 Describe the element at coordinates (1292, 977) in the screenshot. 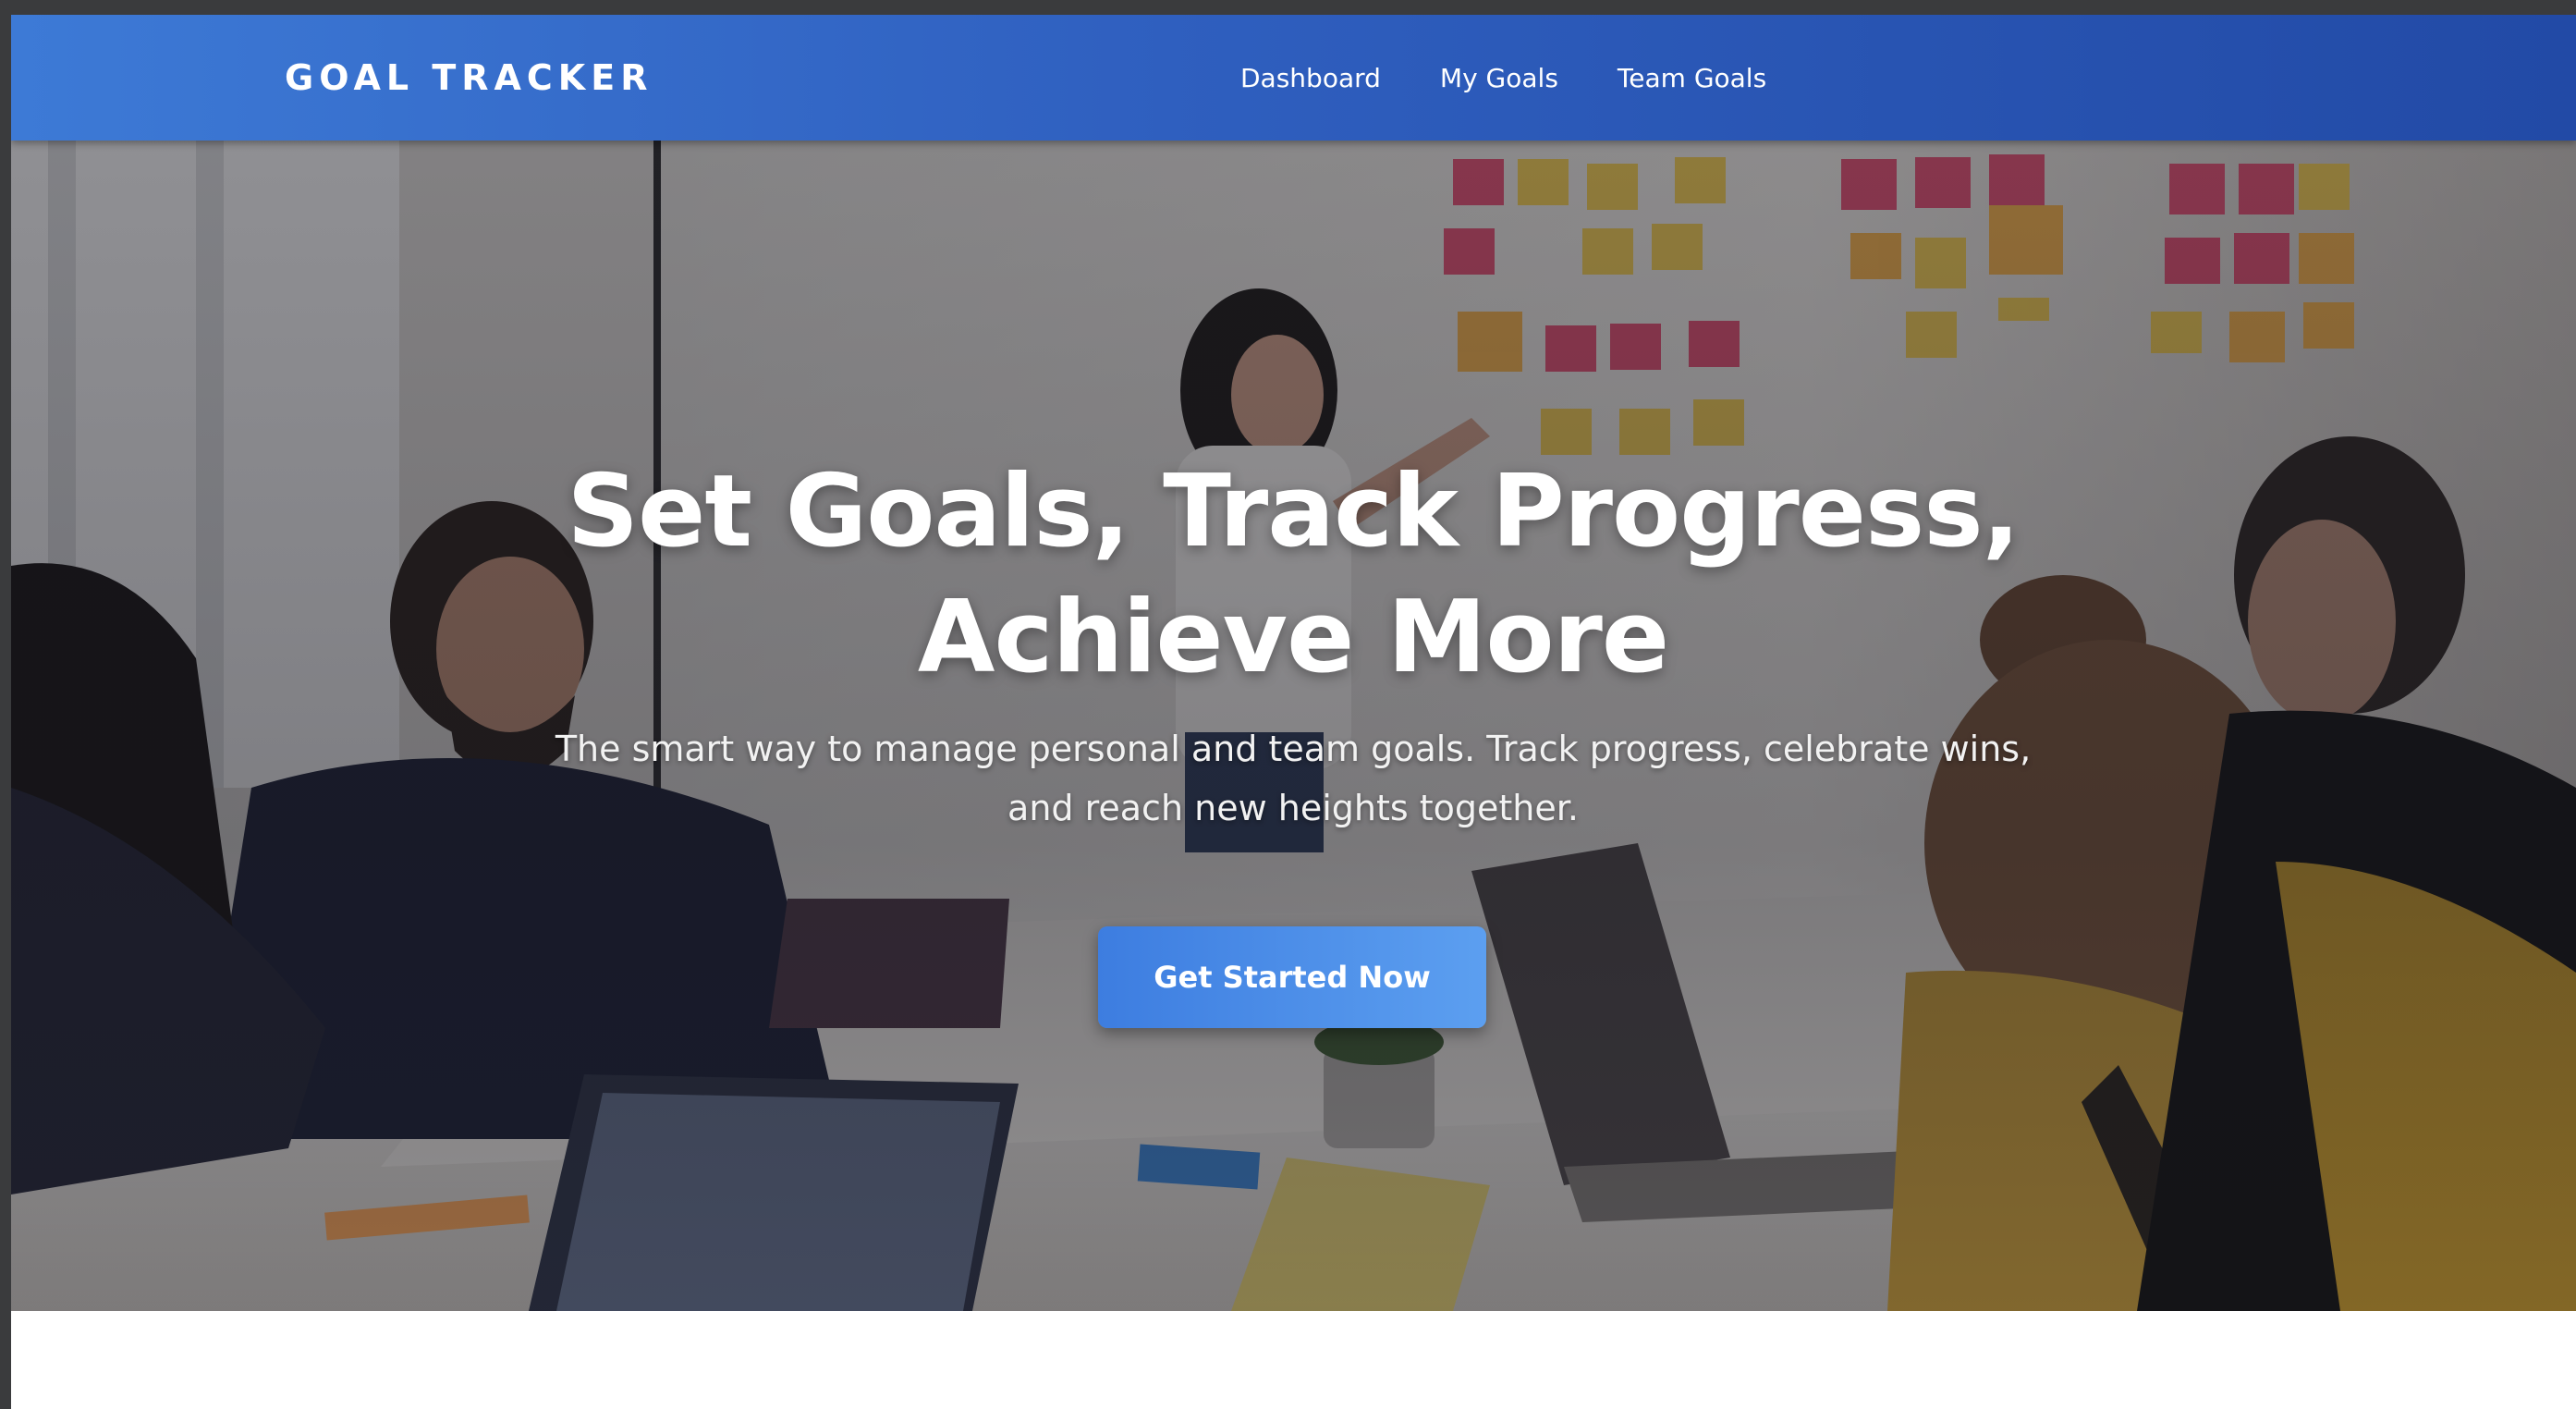

I see `get-started-button: Get Started Now` at that location.